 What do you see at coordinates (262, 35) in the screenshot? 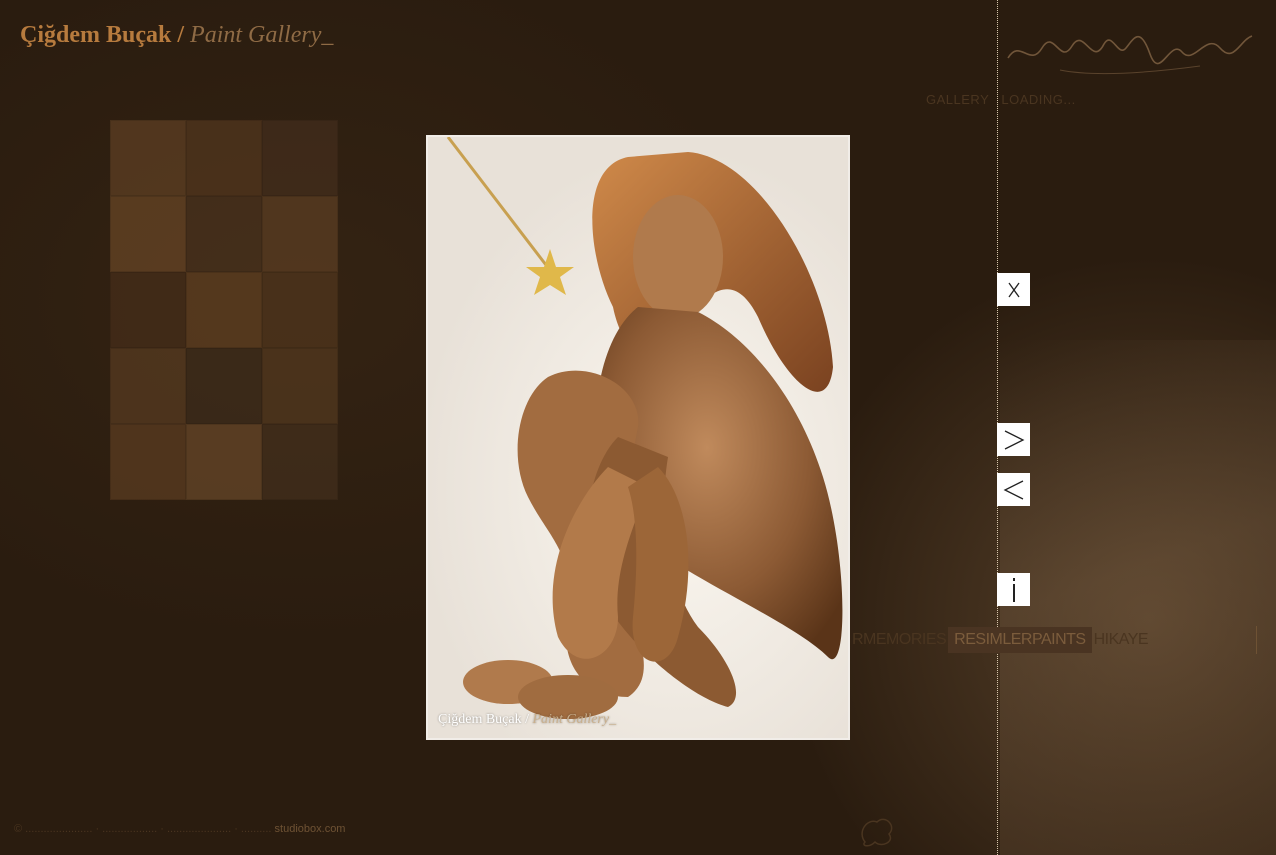
I see `gallery-subtitle: Paint Gallery_` at bounding box center [262, 35].